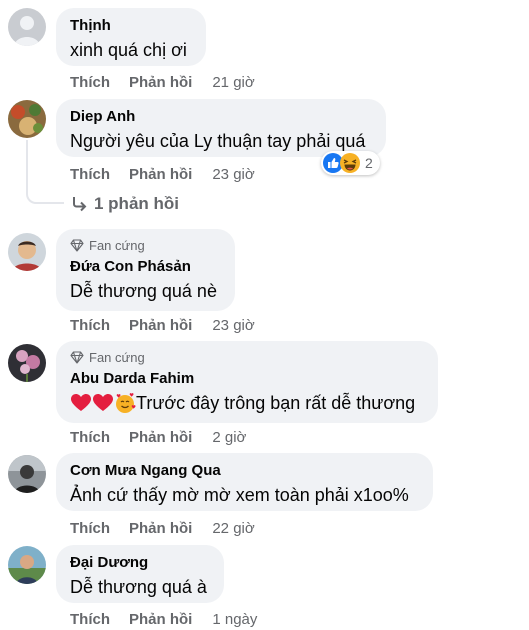 The width and height of the screenshot is (529, 630). Describe the element at coordinates (229, 437) in the screenshot. I see `timestamp: 2 giờ` at that location.